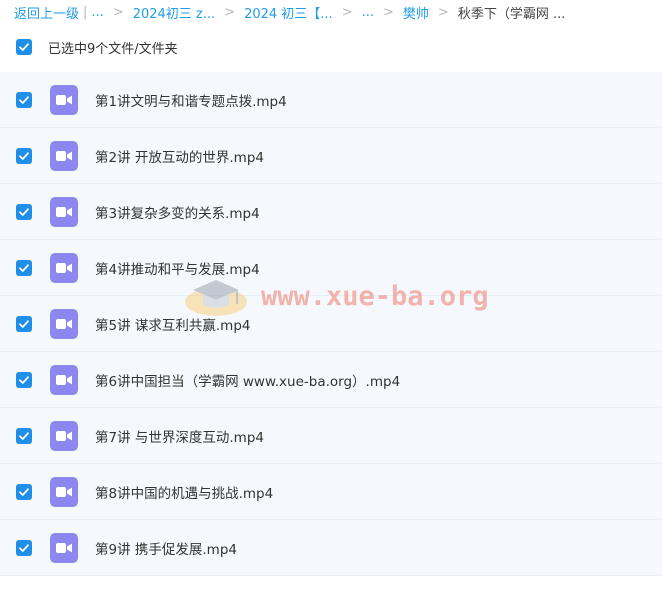 The image size is (662, 590). What do you see at coordinates (331, 156) in the screenshot?
I see `file-row: 第2讲 开放互动的世界.mp4` at bounding box center [331, 156].